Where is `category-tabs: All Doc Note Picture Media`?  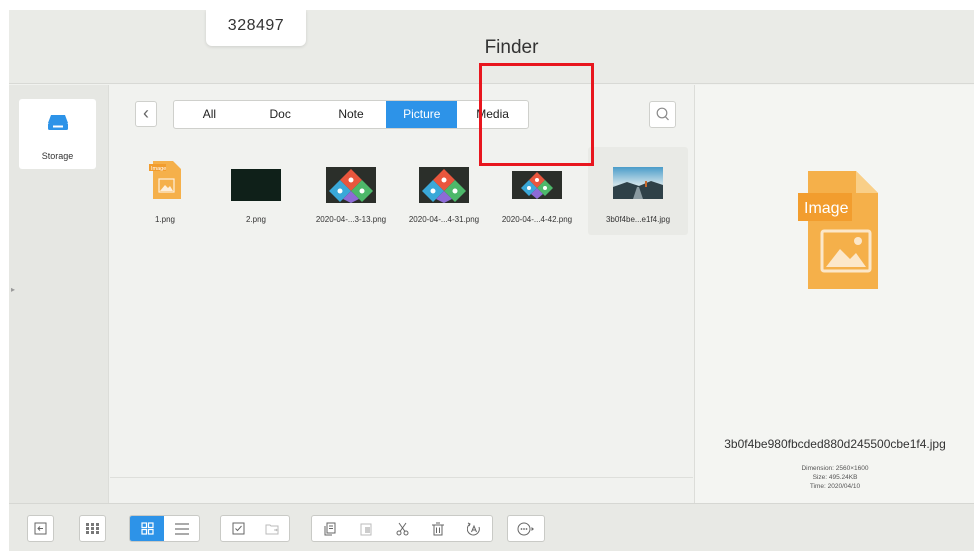 category-tabs: All Doc Note Picture Media is located at coordinates (351, 114).